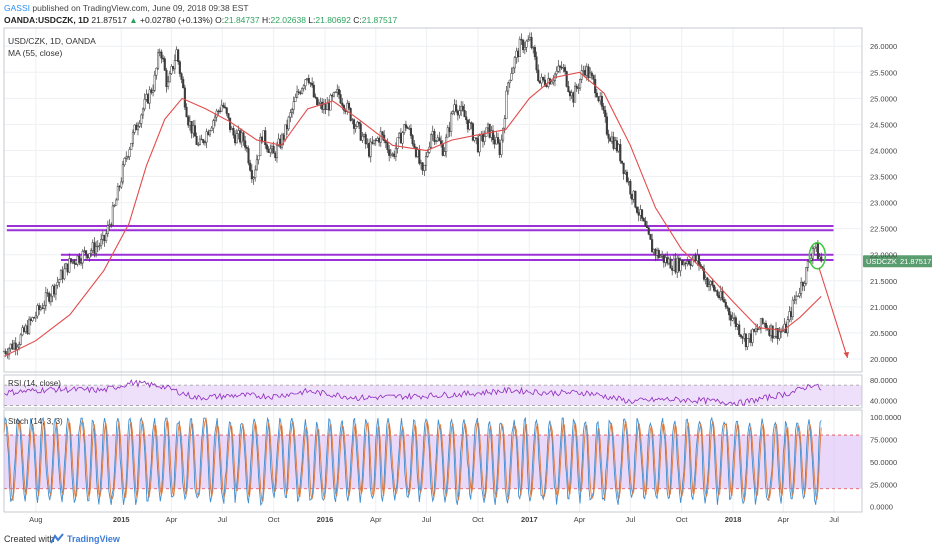  Describe the element at coordinates (93, 539) in the screenshot. I see `tradingview-brand: TradingView` at that location.